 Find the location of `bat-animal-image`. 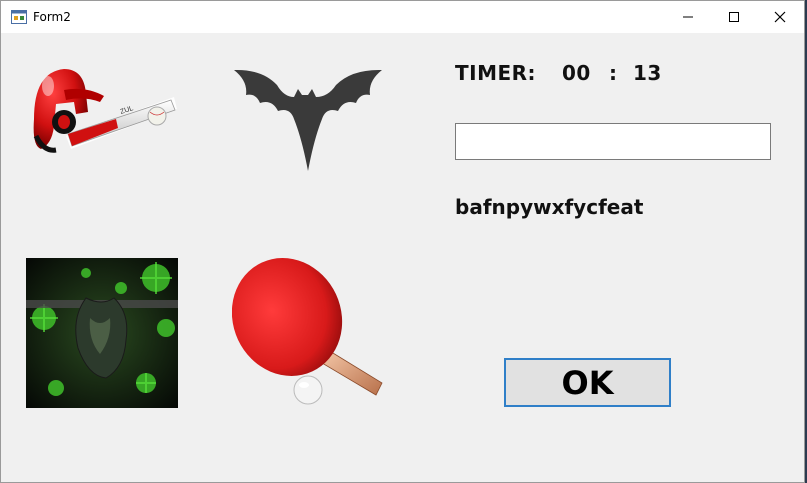

bat-animal-image is located at coordinates (308, 120).